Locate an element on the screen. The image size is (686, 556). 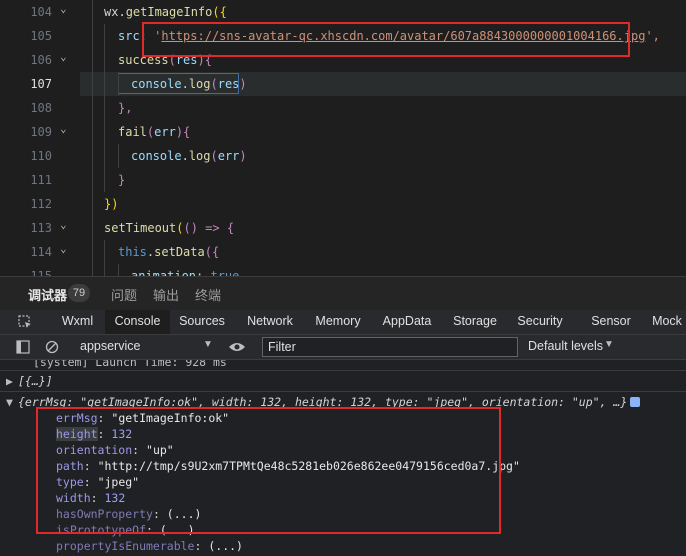
line-number: 109 is located at coordinates (41, 132).